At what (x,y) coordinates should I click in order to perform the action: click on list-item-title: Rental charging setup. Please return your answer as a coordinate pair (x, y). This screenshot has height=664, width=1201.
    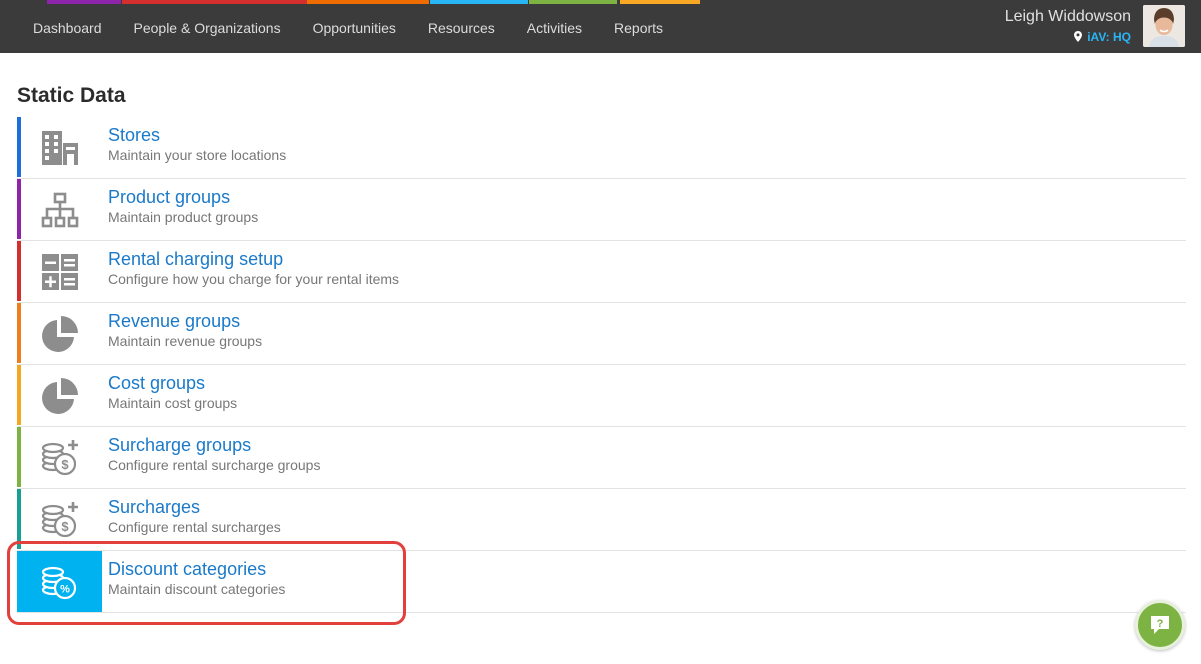
    Looking at the image, I should click on (195, 259).